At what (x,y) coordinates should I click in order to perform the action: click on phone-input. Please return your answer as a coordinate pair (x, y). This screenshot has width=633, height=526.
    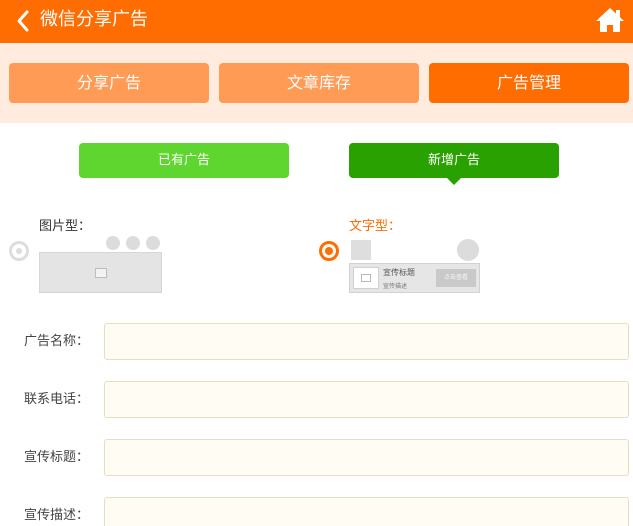
    Looking at the image, I should click on (366, 399).